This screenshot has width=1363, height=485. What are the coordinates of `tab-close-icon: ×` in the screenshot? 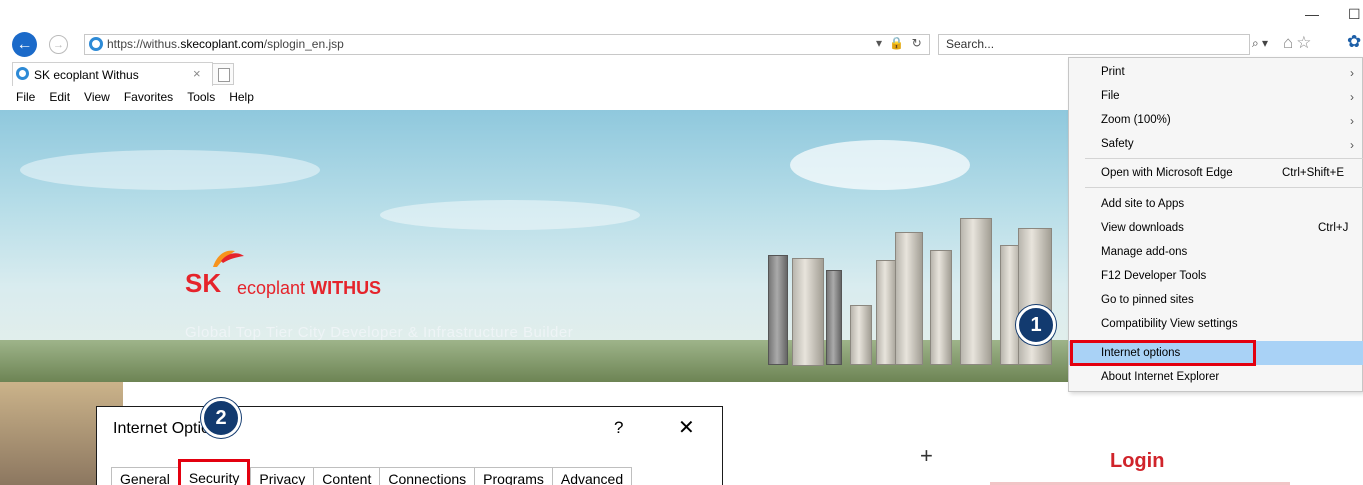 It's located at (197, 73).